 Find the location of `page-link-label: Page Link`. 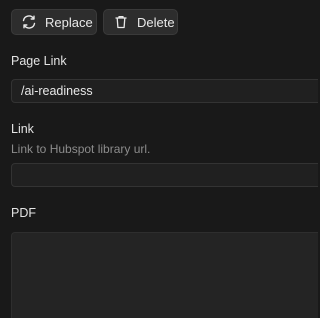

page-link-label: Page Link is located at coordinates (39, 61).